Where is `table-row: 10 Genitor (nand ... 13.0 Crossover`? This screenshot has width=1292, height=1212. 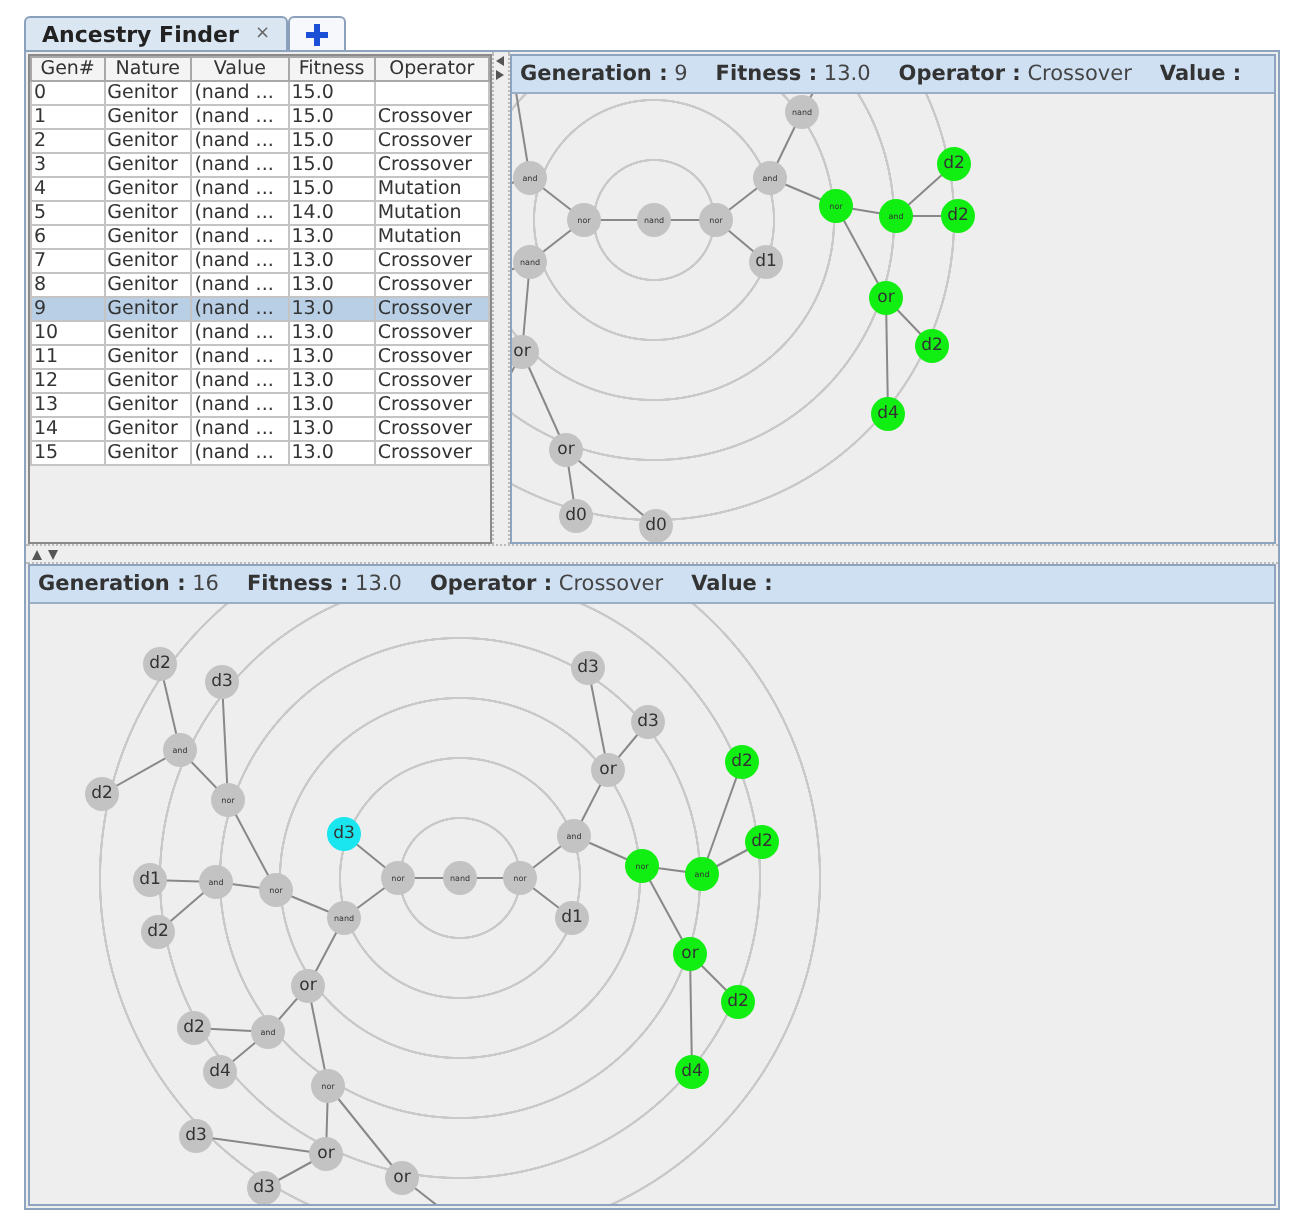 table-row: 10 Genitor (nand ... 13.0 Crossover is located at coordinates (260, 333).